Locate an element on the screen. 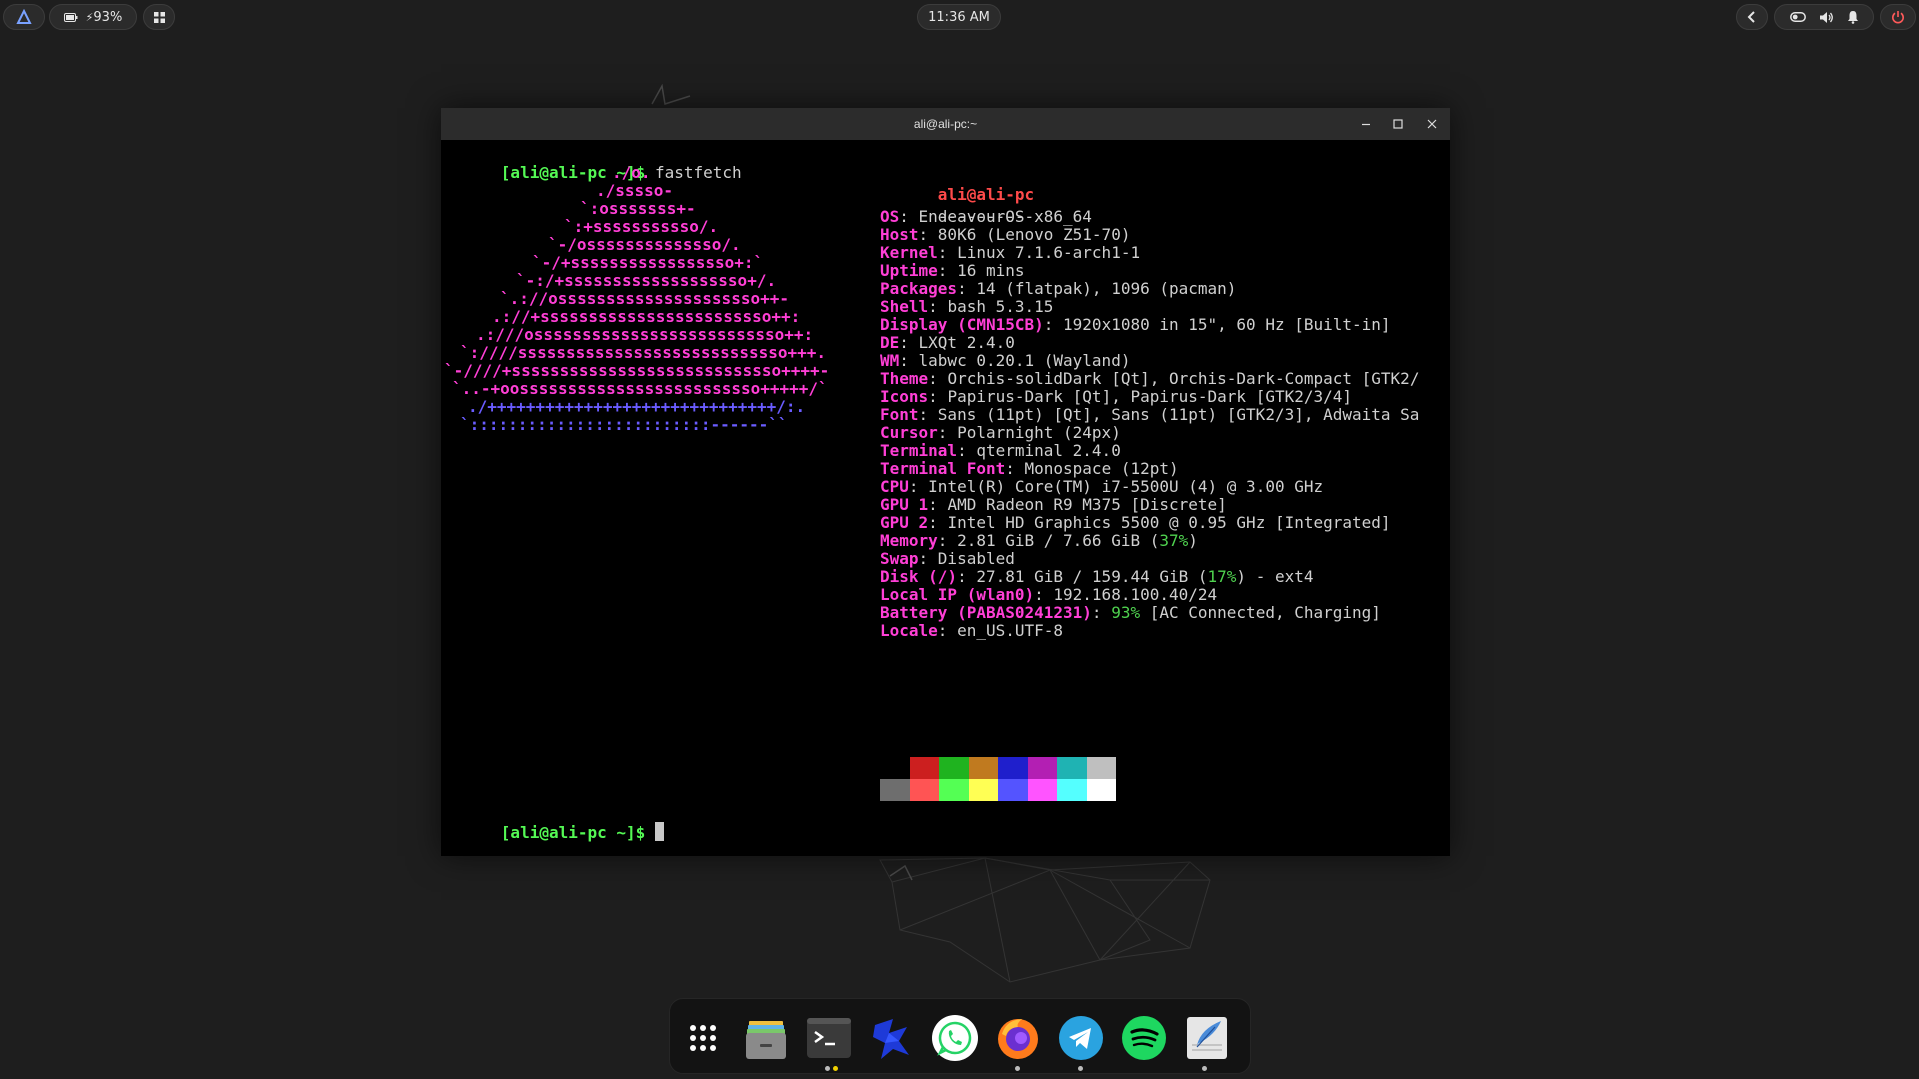 The width and height of the screenshot is (1919, 1079). workspaces-button is located at coordinates (159, 17).